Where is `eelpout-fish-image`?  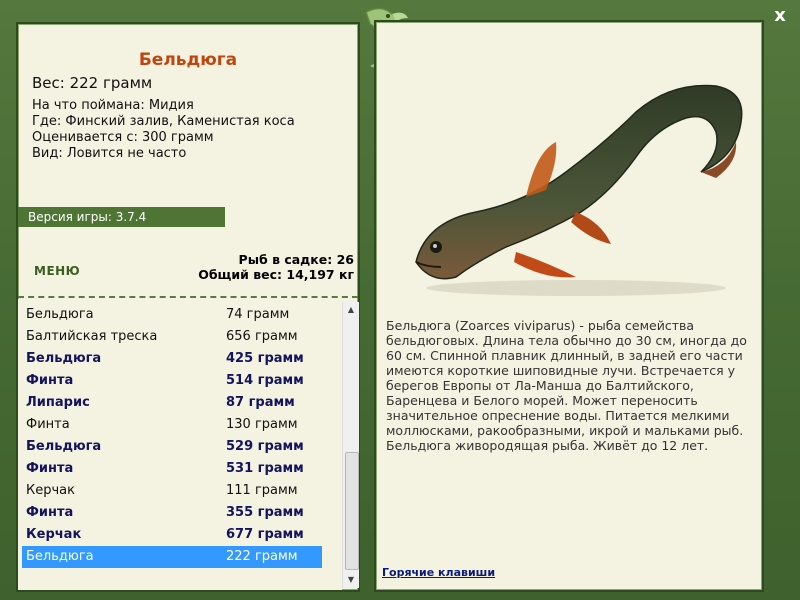
eelpout-fish-image is located at coordinates (579, 190).